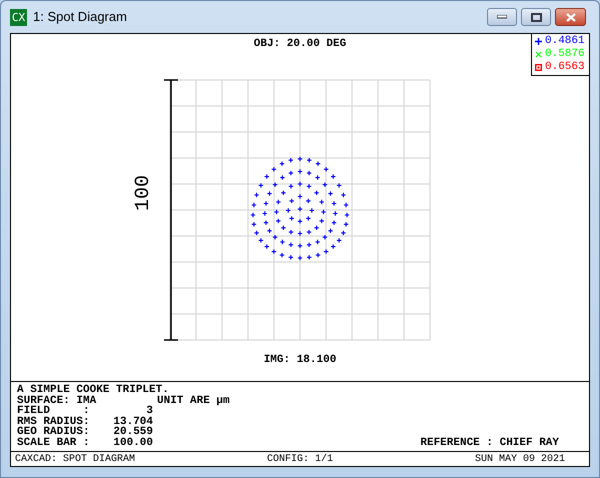 Image resolution: width=600 pixels, height=478 pixels. Describe the element at coordinates (57, 401) in the screenshot. I see `surface-label: SURFACE: IMA` at that location.